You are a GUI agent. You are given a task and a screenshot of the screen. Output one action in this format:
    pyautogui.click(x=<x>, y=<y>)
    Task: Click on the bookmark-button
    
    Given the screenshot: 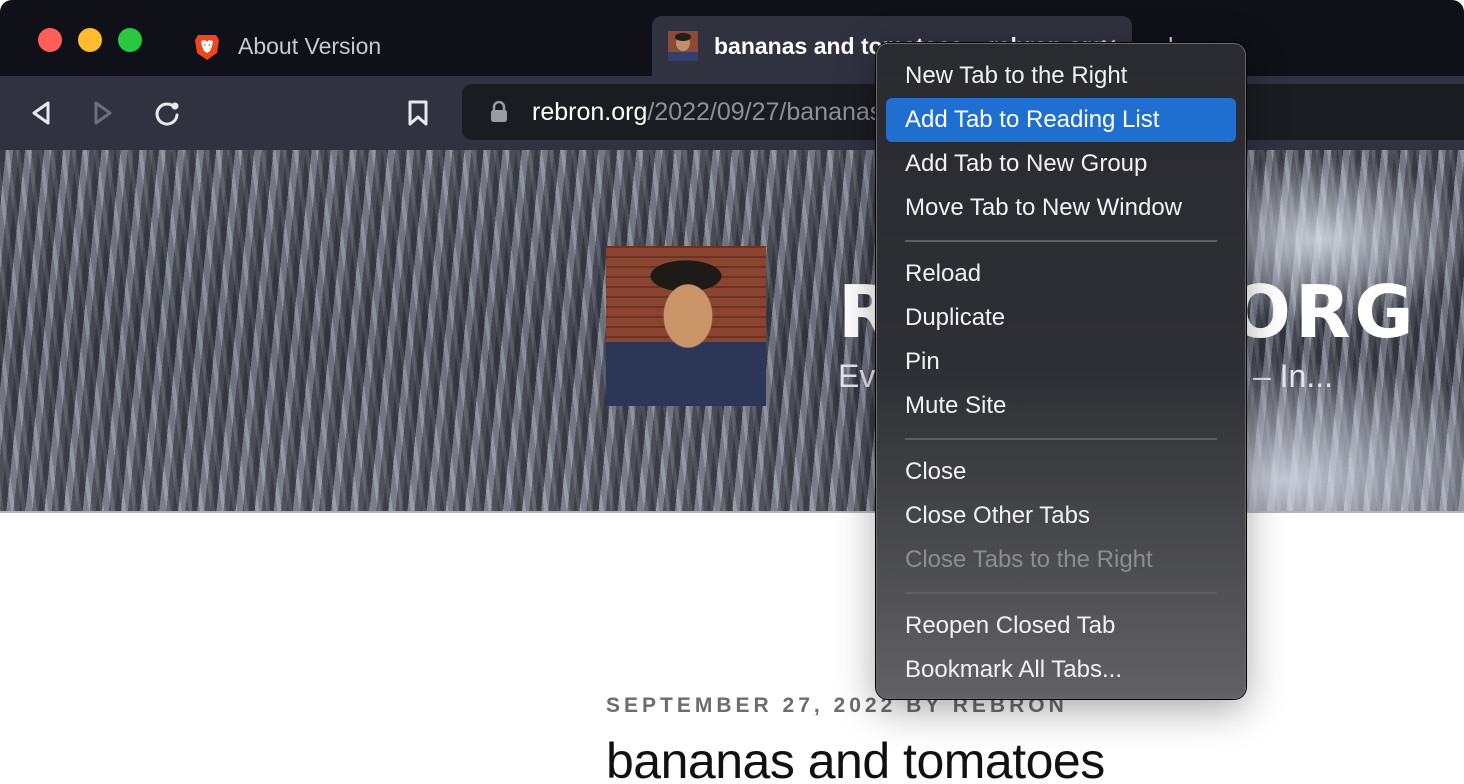 What is the action you would take?
    pyautogui.click(x=418, y=113)
    